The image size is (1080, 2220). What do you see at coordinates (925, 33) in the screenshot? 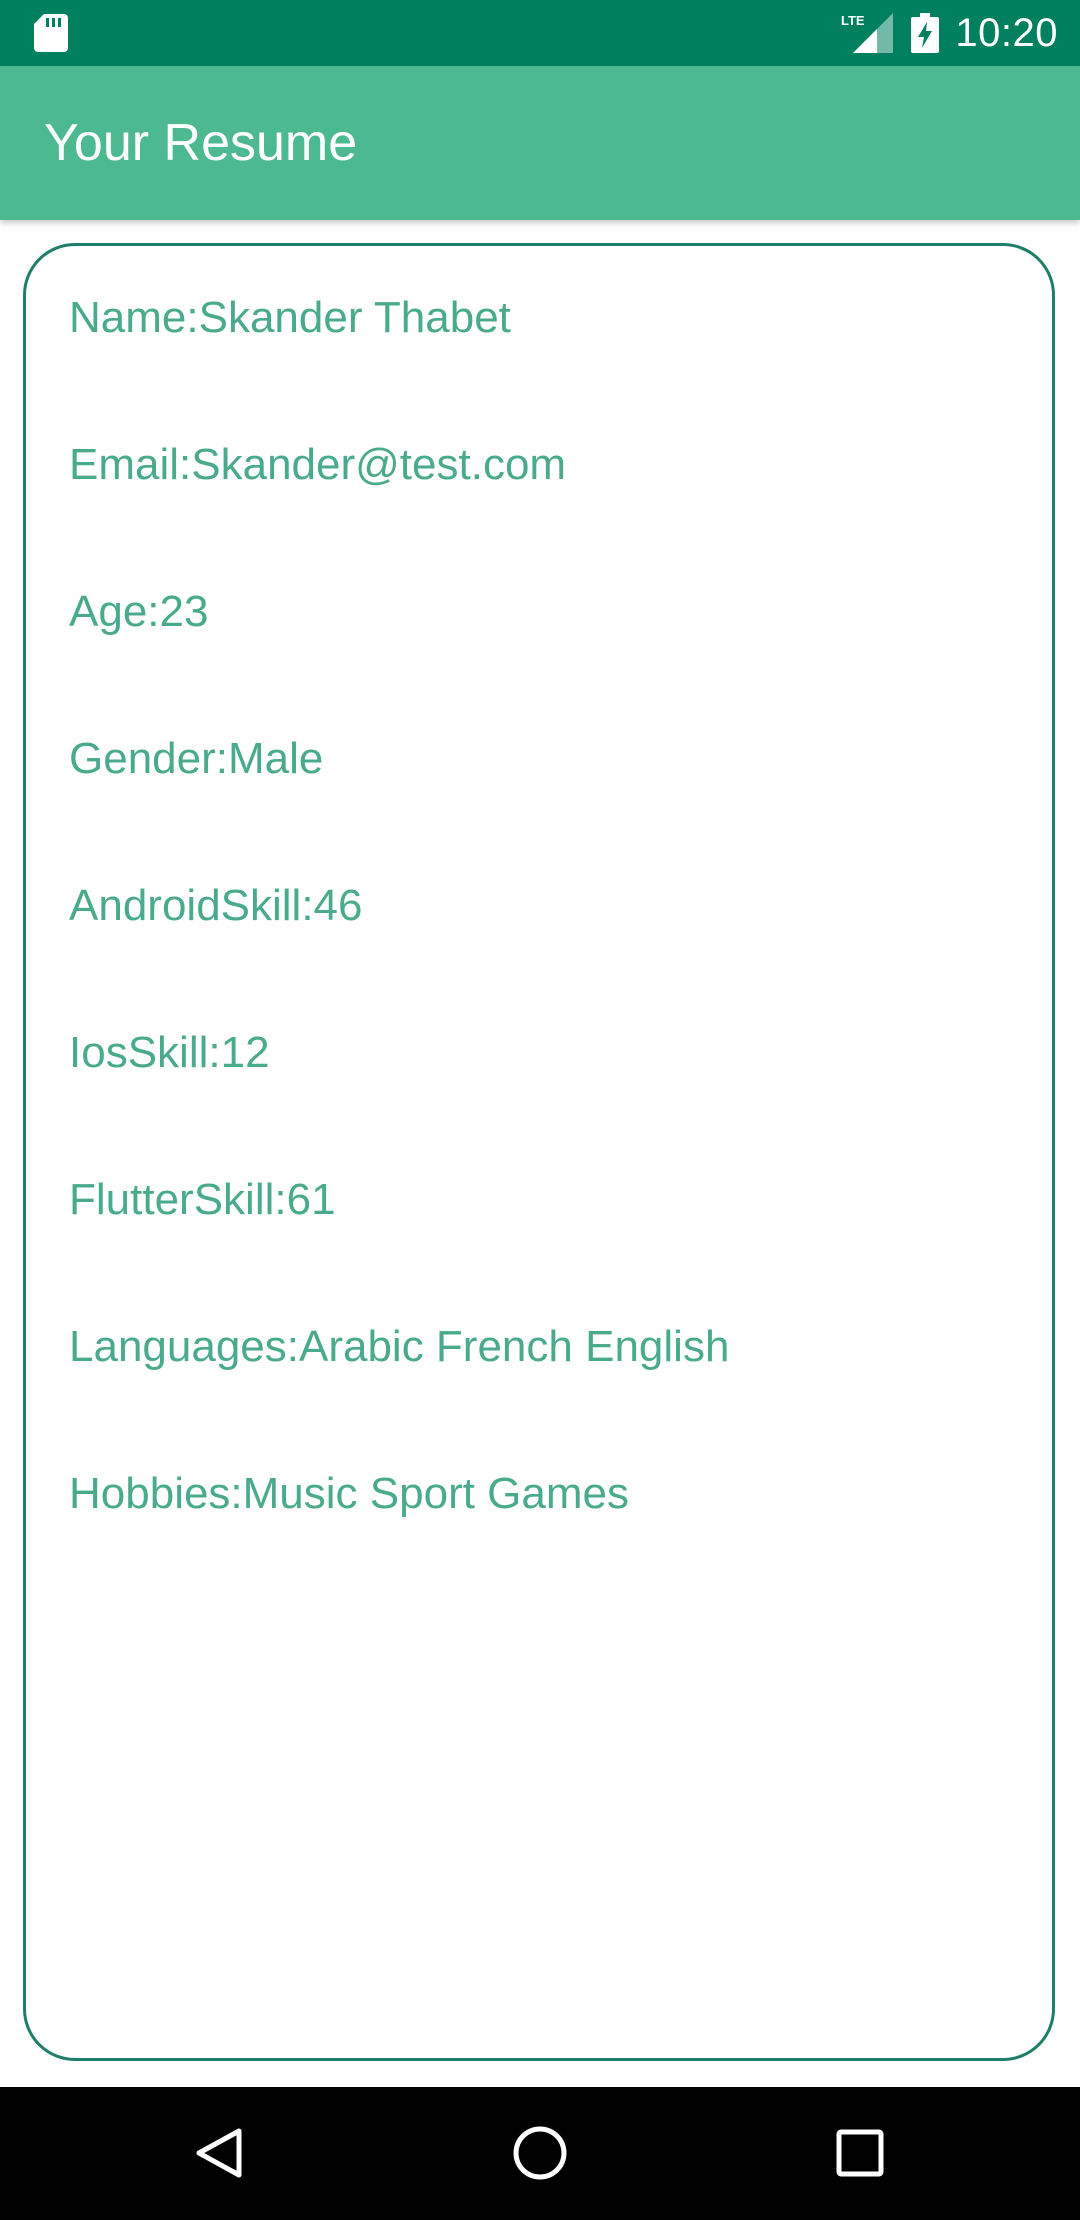
I see `battery-charging-icon` at bounding box center [925, 33].